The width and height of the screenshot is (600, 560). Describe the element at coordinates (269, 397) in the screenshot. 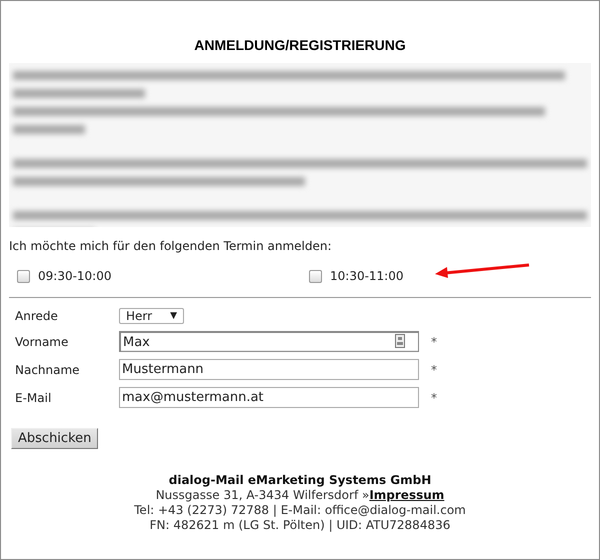

I see `text-field: max@mustermann.at` at that location.